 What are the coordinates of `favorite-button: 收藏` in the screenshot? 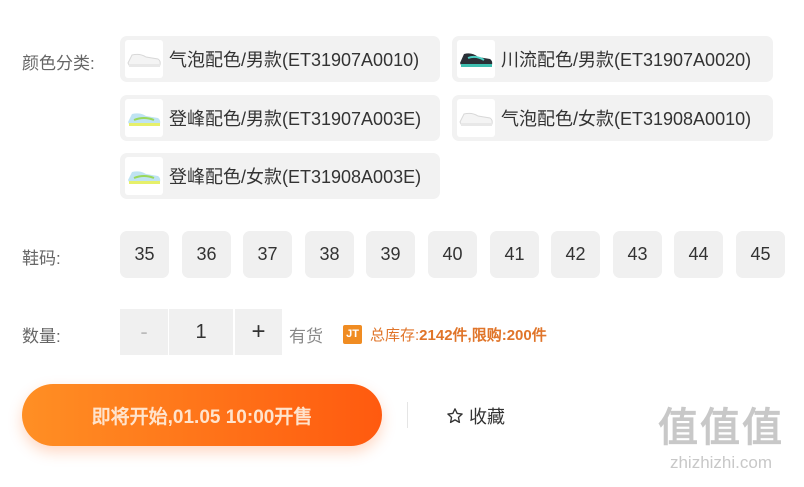 It's located at (475, 416).